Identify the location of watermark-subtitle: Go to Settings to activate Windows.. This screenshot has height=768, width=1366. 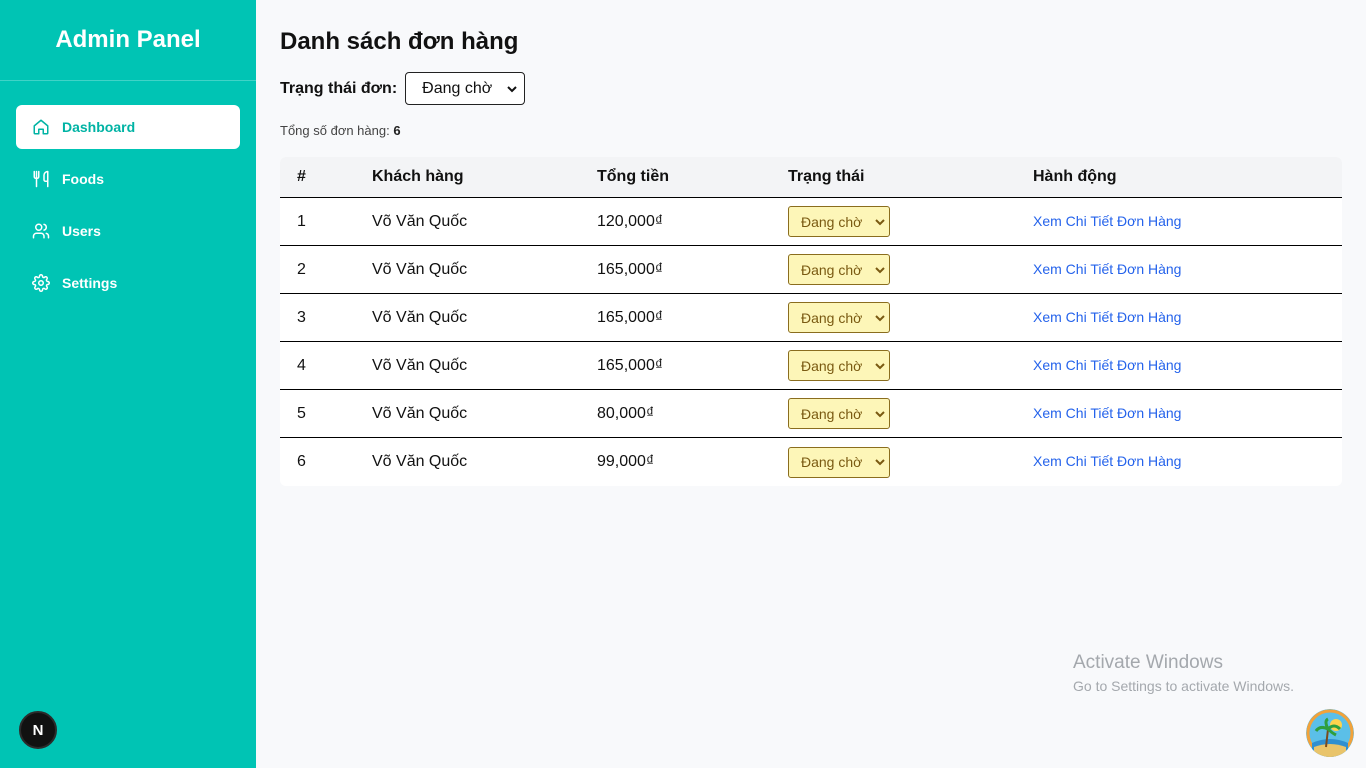
(1183, 686).